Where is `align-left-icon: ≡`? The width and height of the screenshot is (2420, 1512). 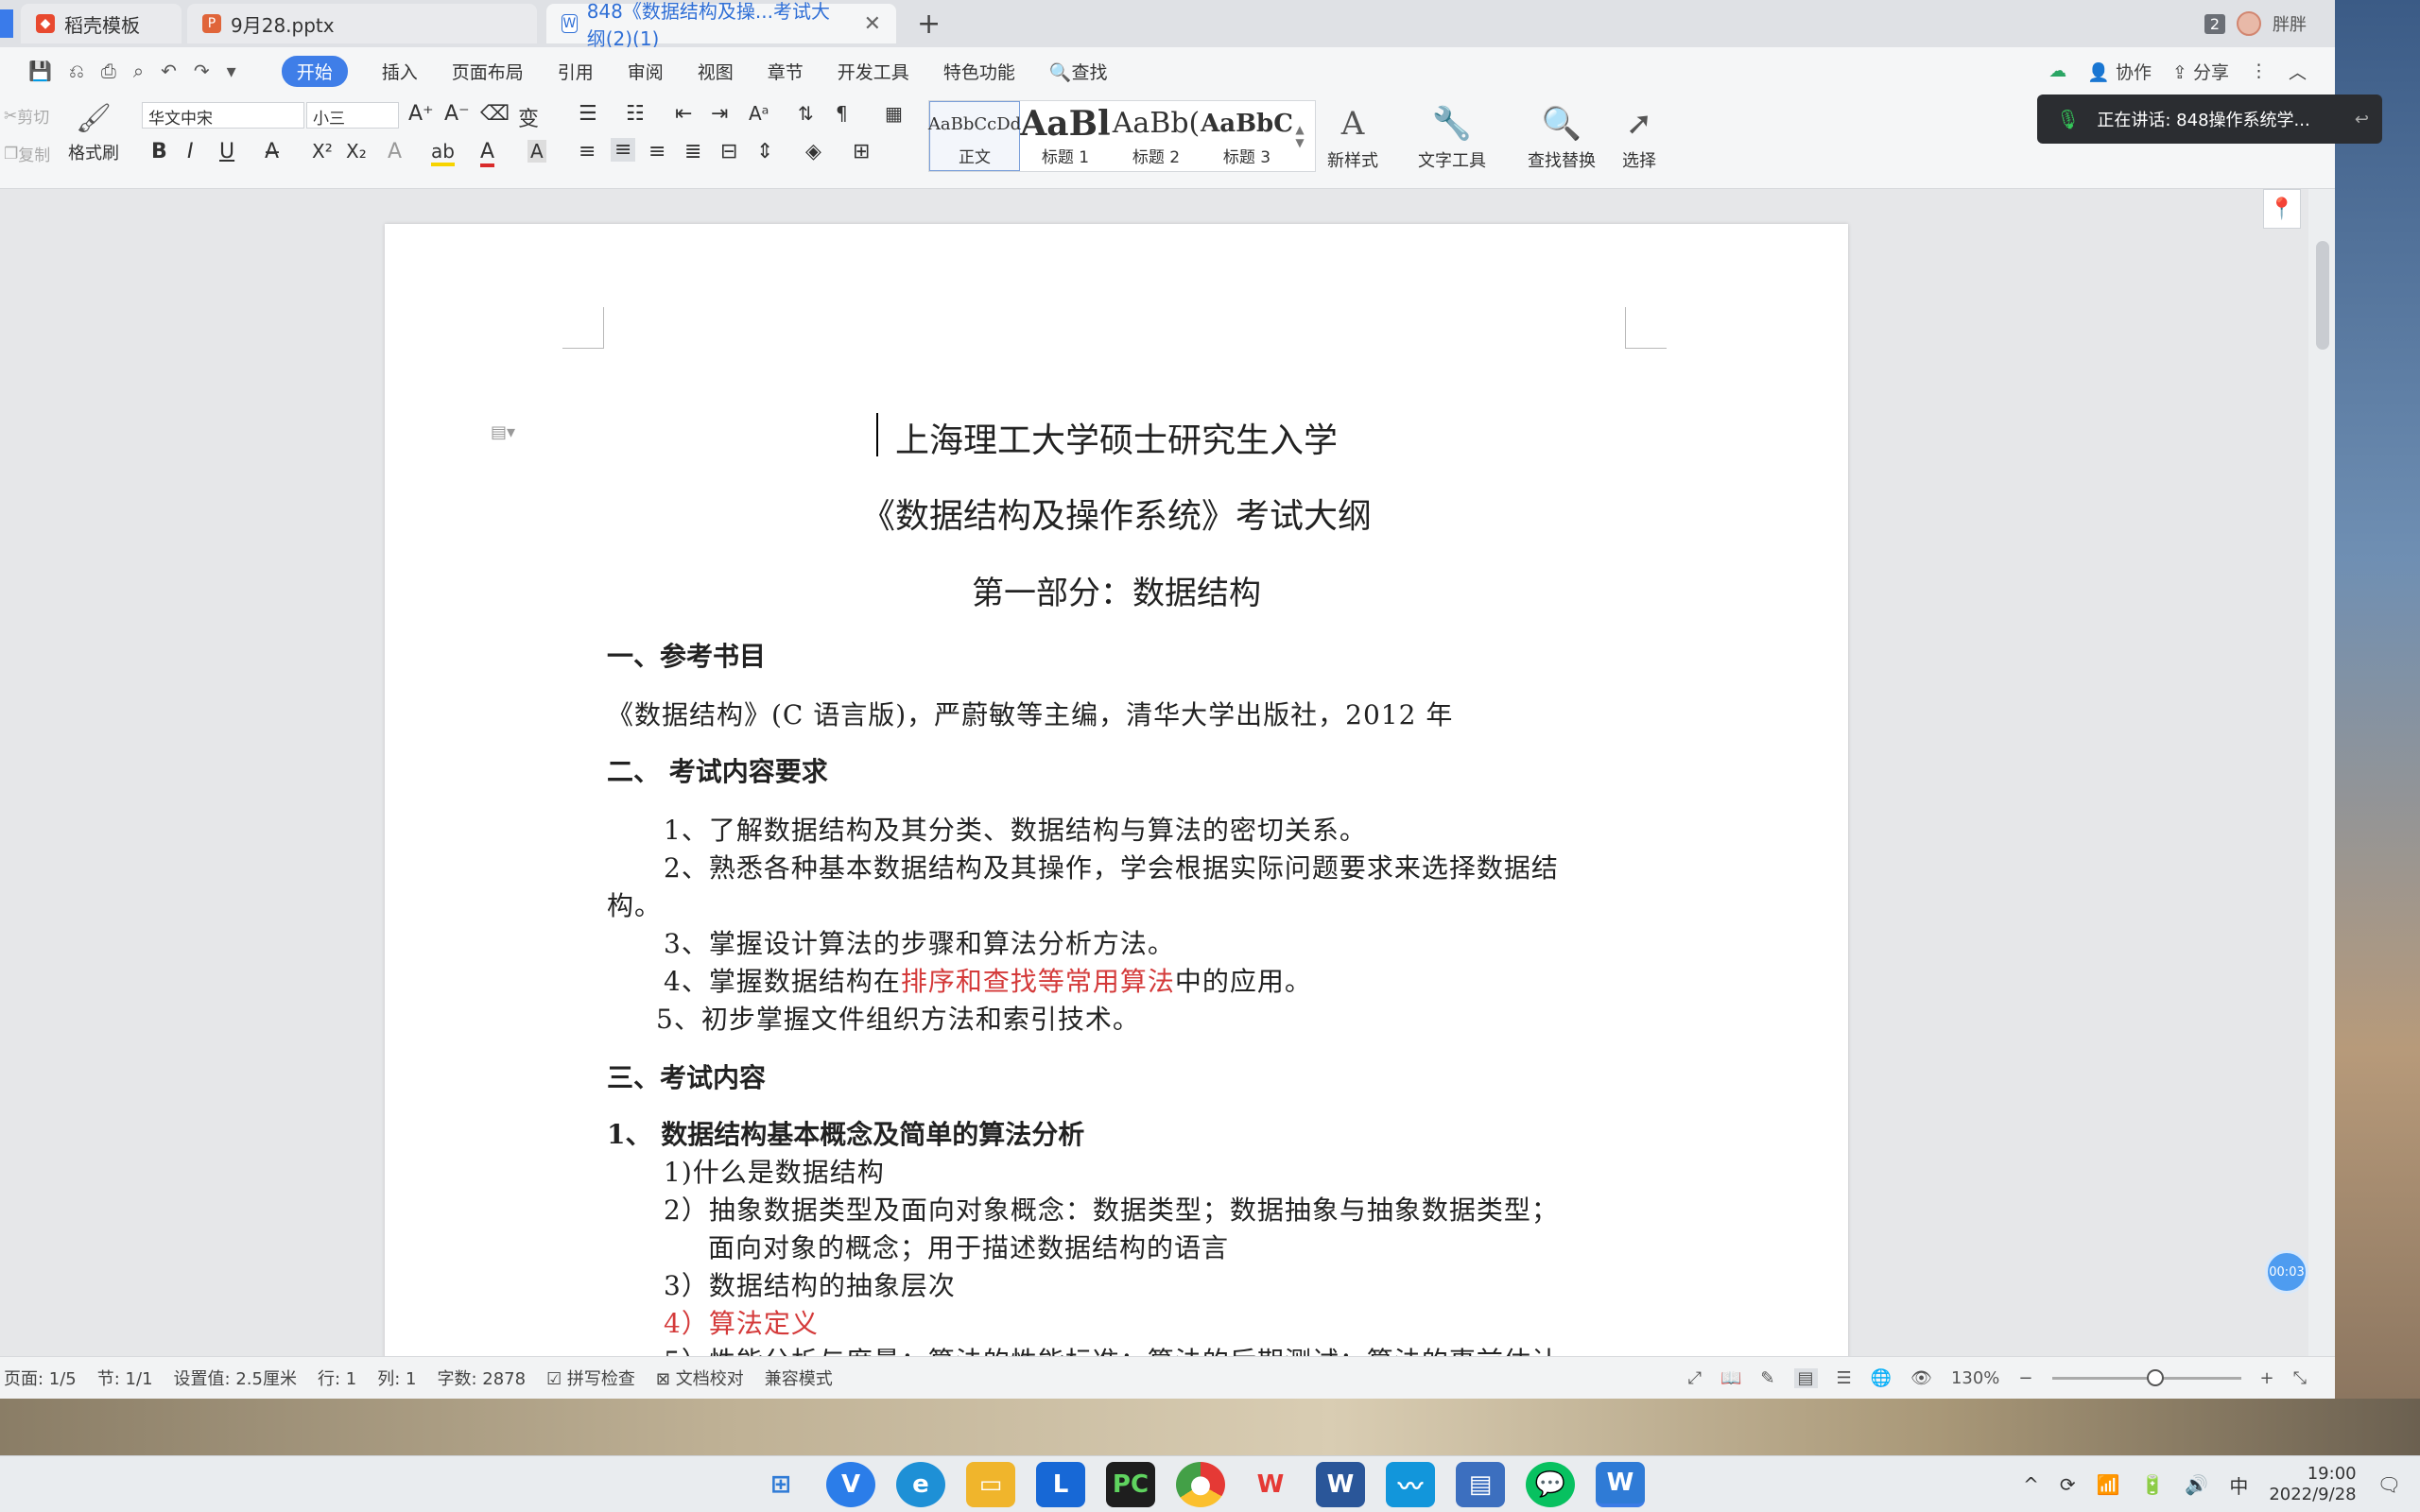
align-left-icon: ≡ is located at coordinates (587, 151).